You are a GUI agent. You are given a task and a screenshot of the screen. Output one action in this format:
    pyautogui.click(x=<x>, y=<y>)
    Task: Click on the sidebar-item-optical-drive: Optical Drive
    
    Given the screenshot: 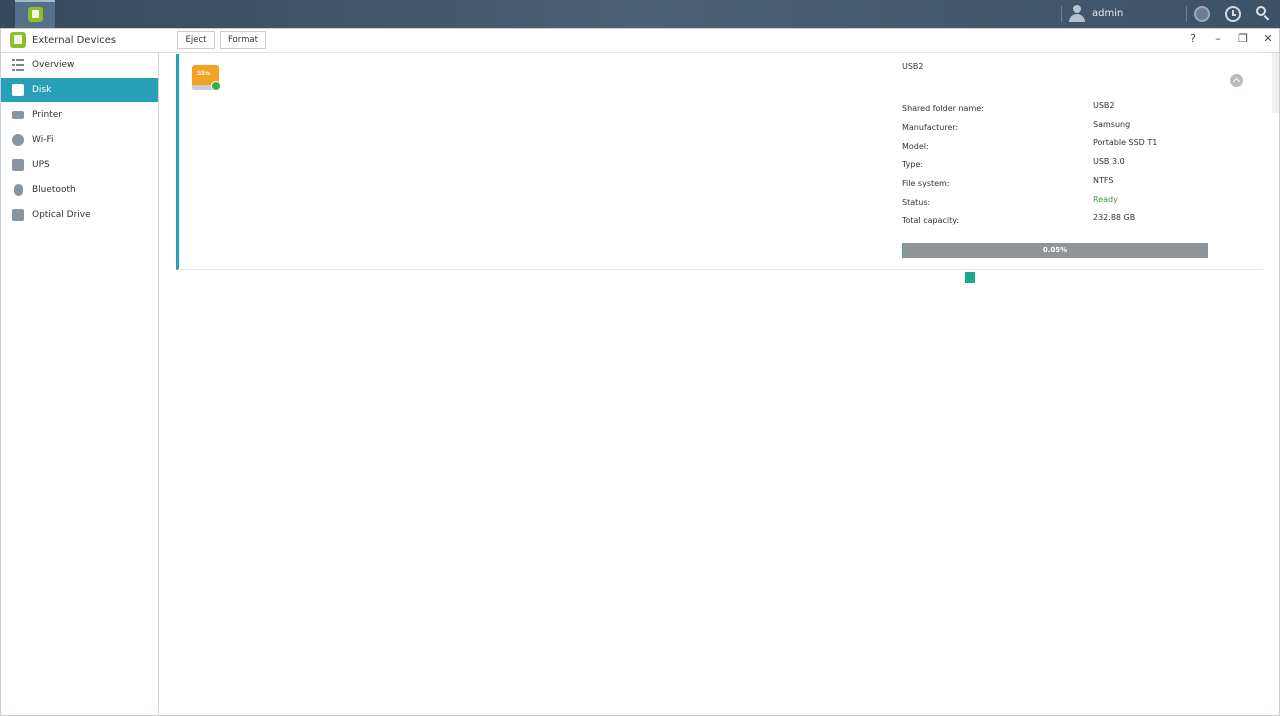 What is the action you would take?
    pyautogui.click(x=79, y=215)
    